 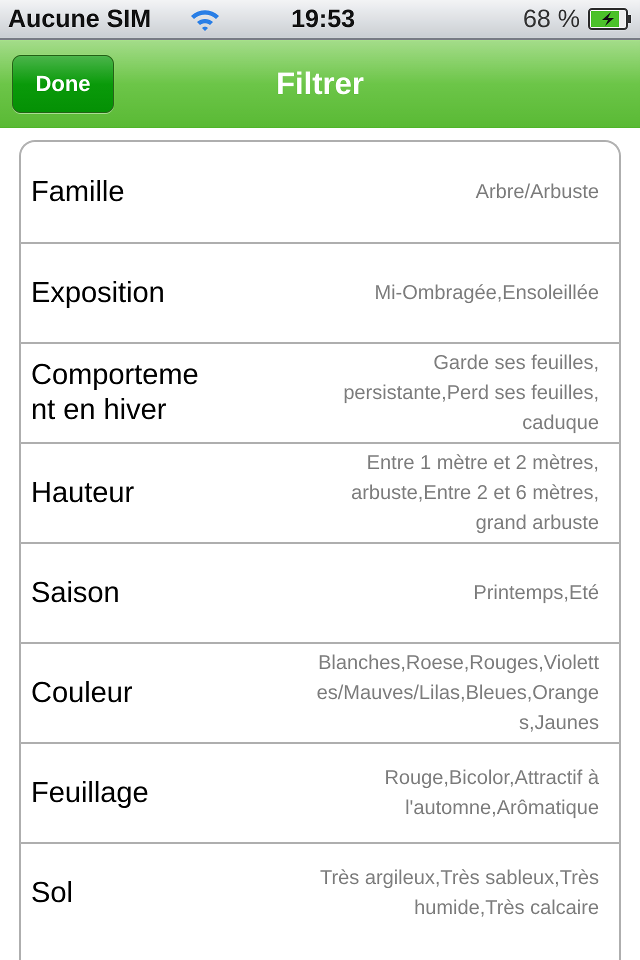 What do you see at coordinates (78, 192) in the screenshot?
I see `filter-label: Famille` at bounding box center [78, 192].